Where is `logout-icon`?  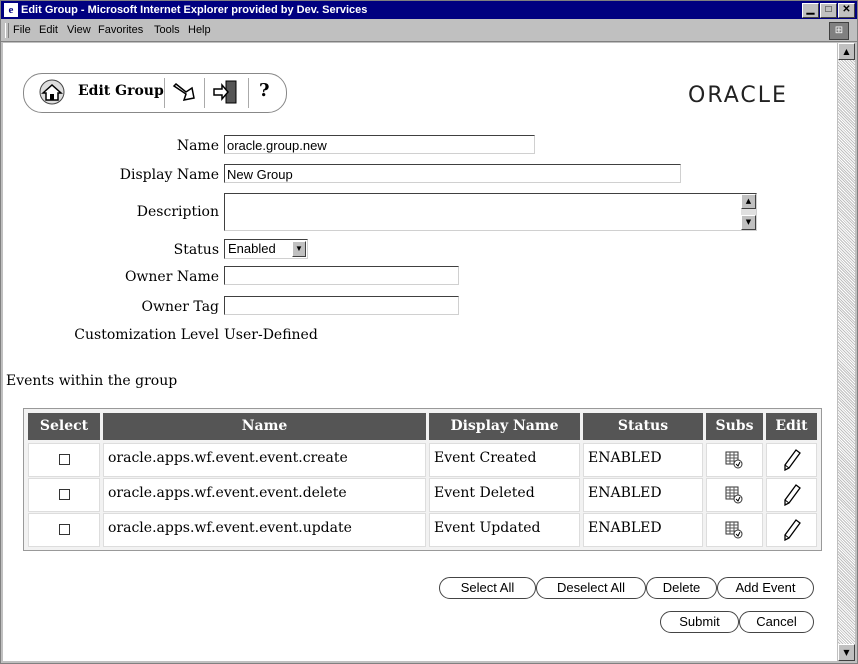
logout-icon is located at coordinates (226, 92).